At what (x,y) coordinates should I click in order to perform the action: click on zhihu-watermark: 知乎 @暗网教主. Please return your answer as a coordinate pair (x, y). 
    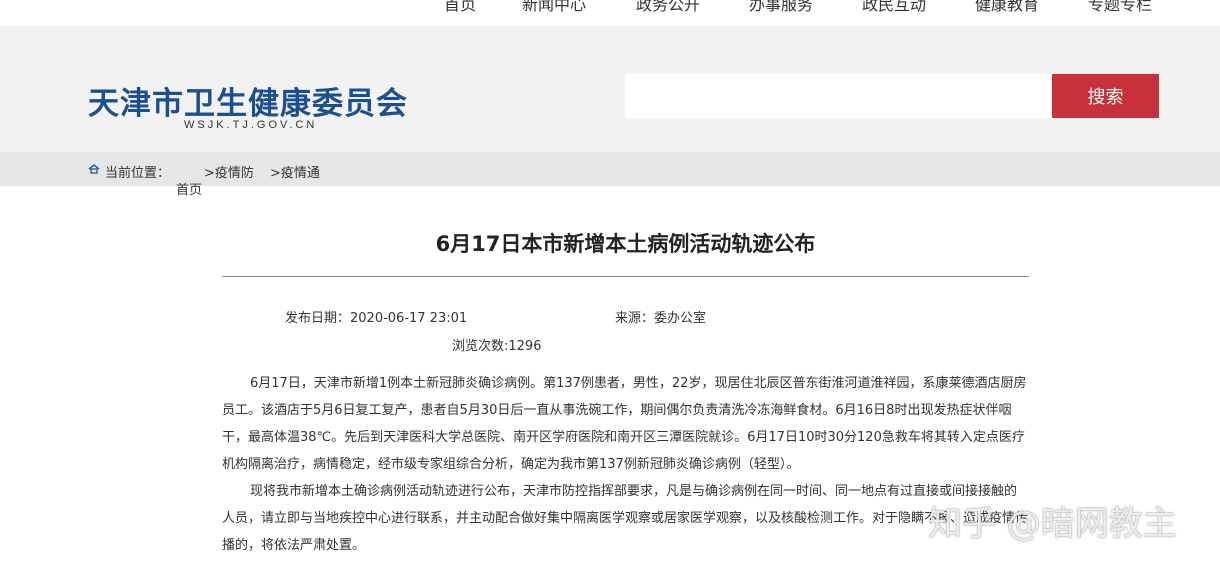
    Looking at the image, I should click on (1052, 524).